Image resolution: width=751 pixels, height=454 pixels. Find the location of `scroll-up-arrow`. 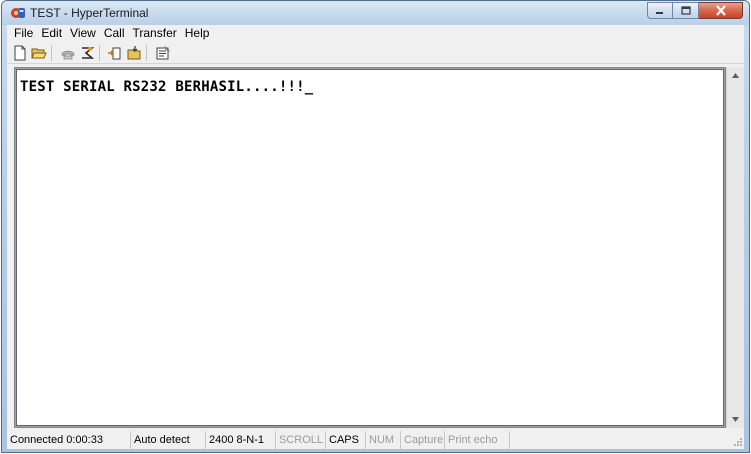

scroll-up-arrow is located at coordinates (735, 75).